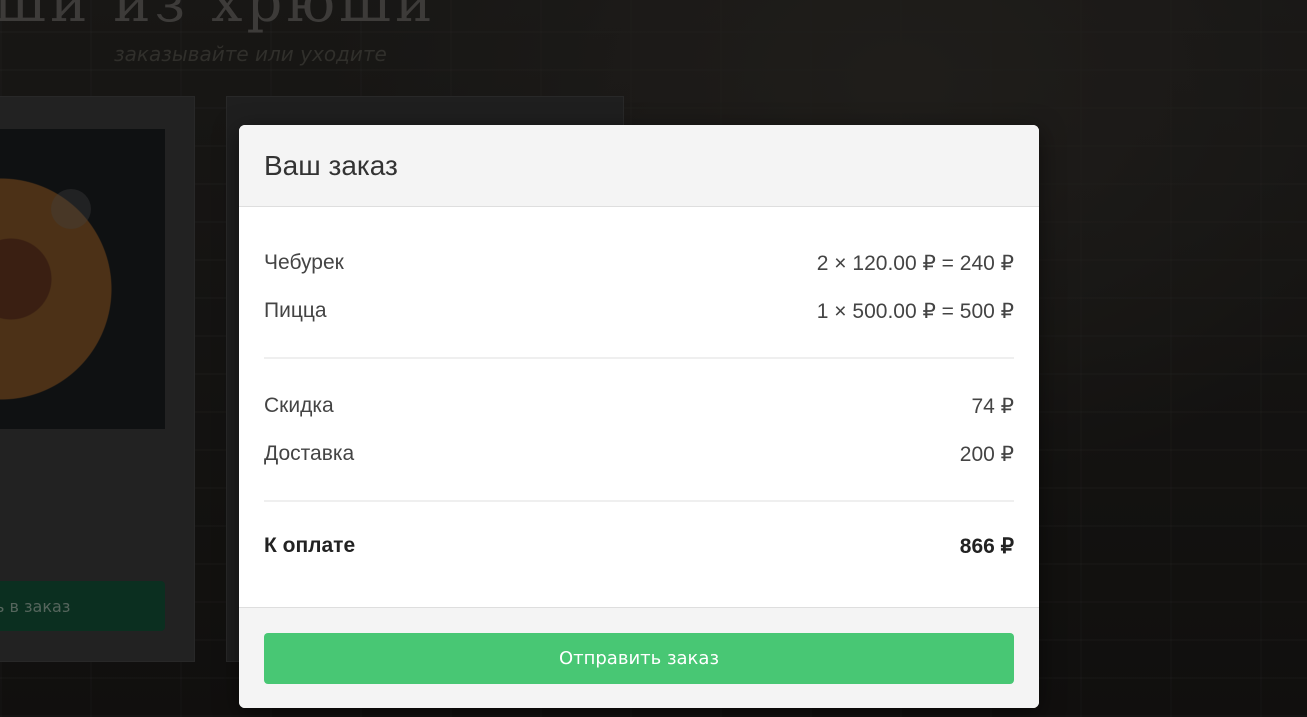 Image resolution: width=1307 pixels, height=717 pixels. I want to click on order-item-row: Пицца 1 × 500.00 ₽ = 500 ₽, so click(639, 311).